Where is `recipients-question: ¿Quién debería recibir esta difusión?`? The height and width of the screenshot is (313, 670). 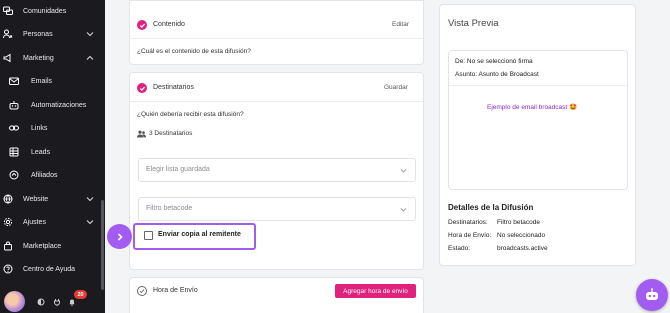
recipients-question: ¿Quién debería recibir esta difusión? is located at coordinates (190, 114).